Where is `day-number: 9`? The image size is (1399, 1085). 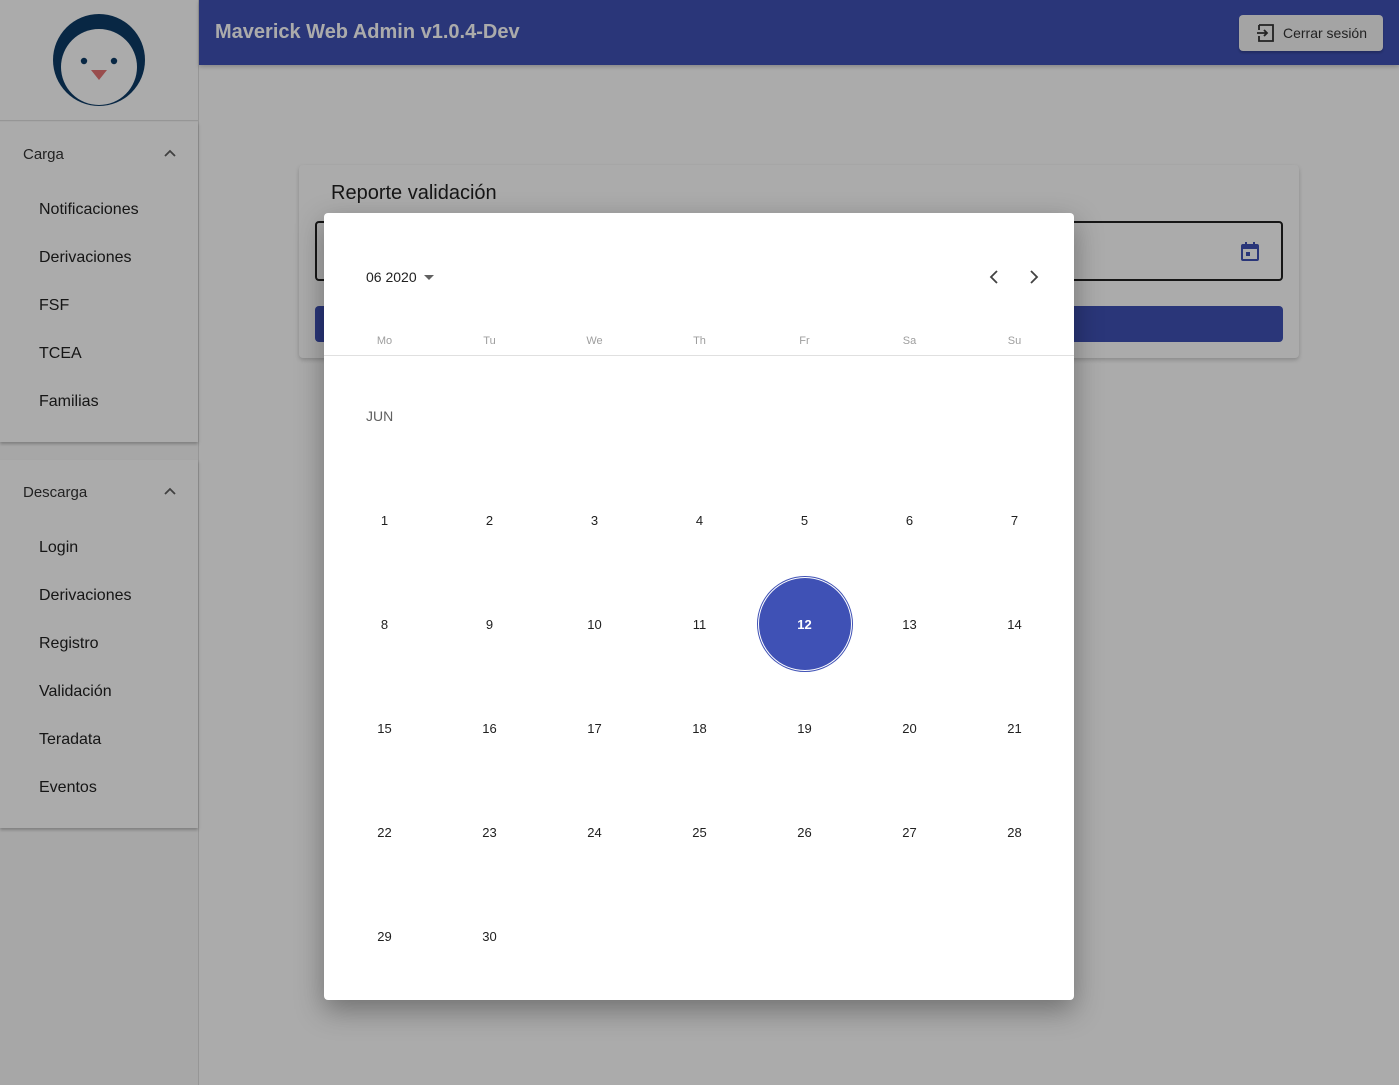 day-number: 9 is located at coordinates (489, 624).